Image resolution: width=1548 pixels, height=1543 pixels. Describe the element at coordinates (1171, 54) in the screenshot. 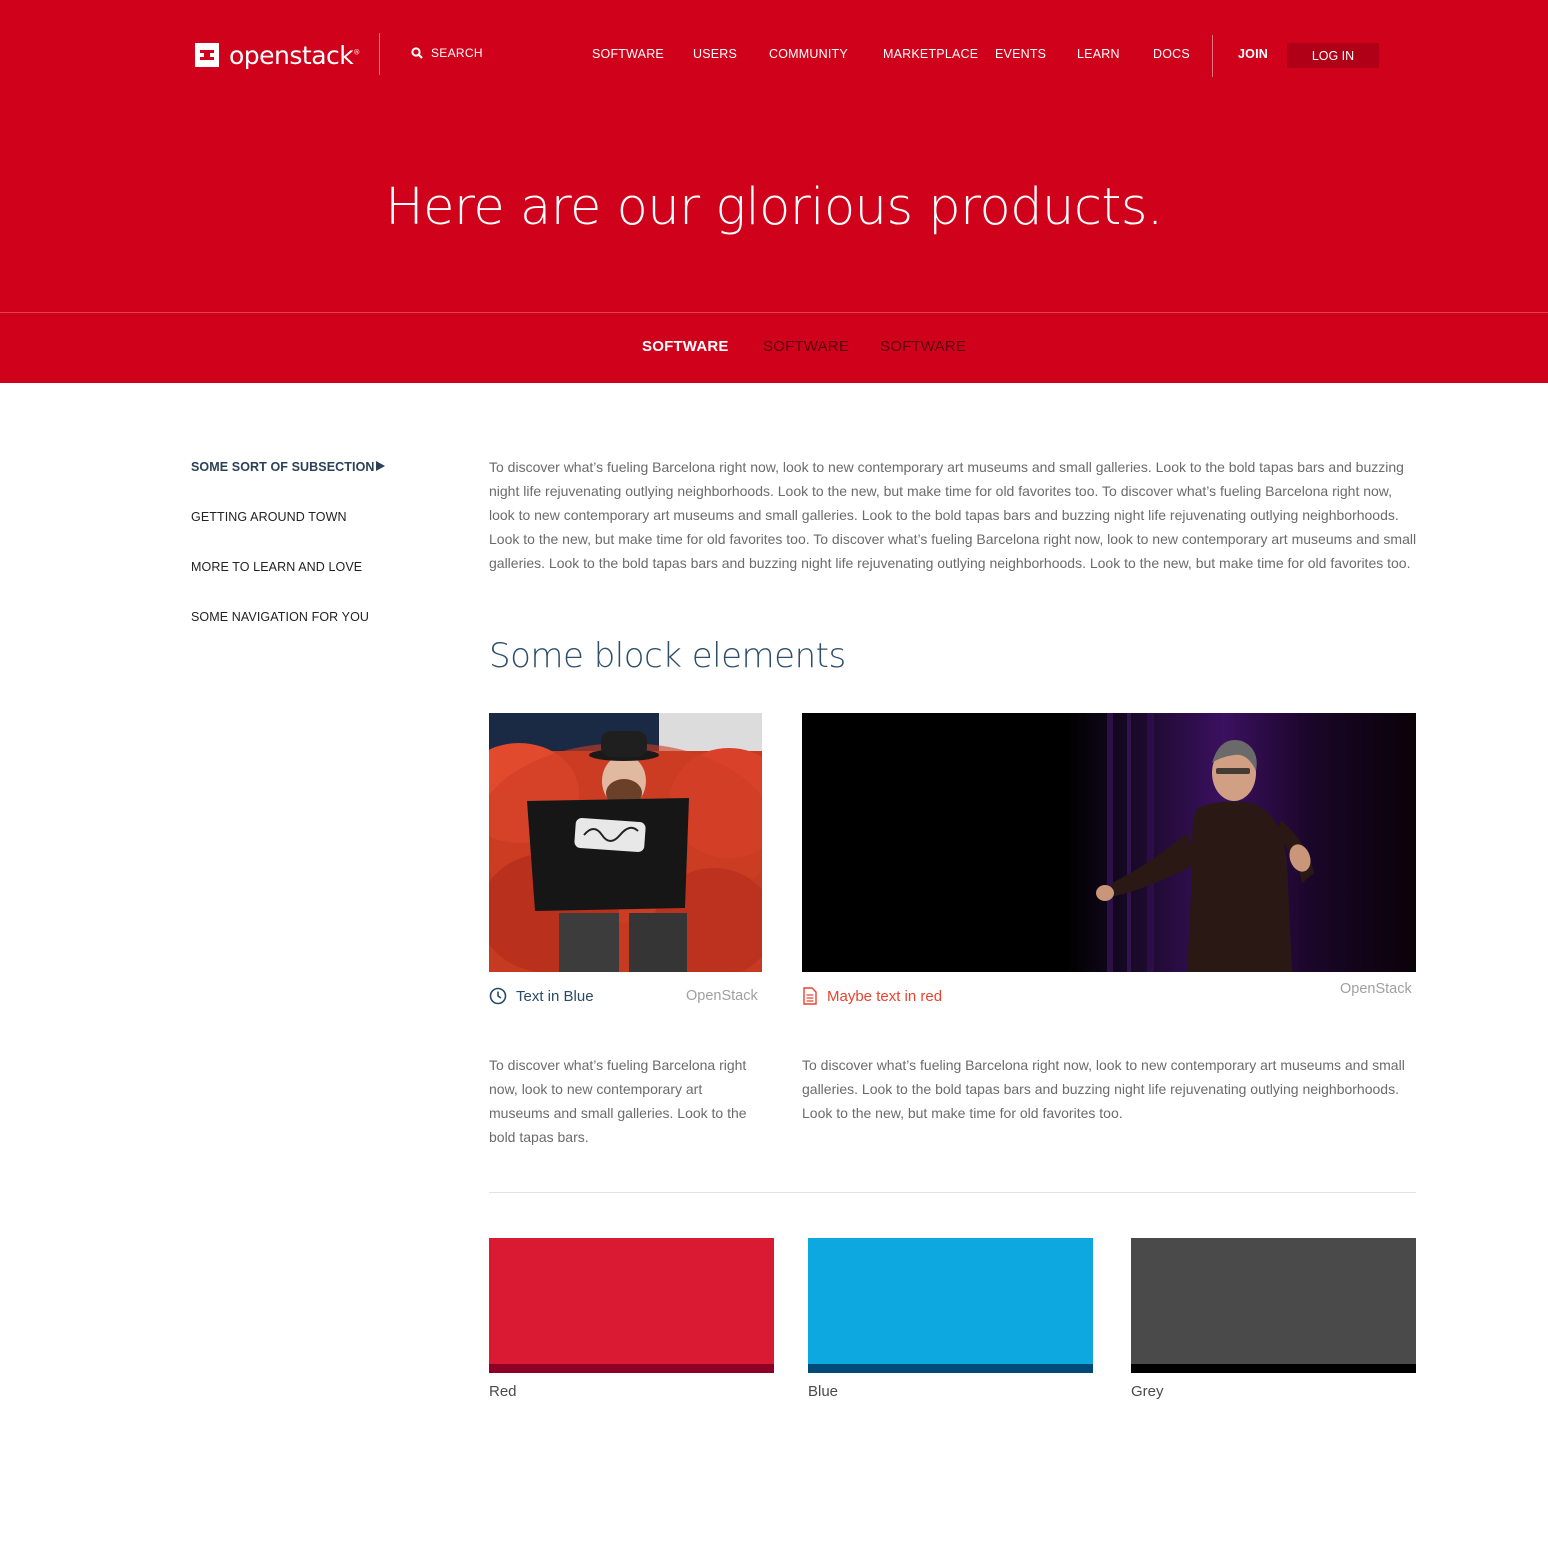

I see `nav-docs: DOCS` at that location.